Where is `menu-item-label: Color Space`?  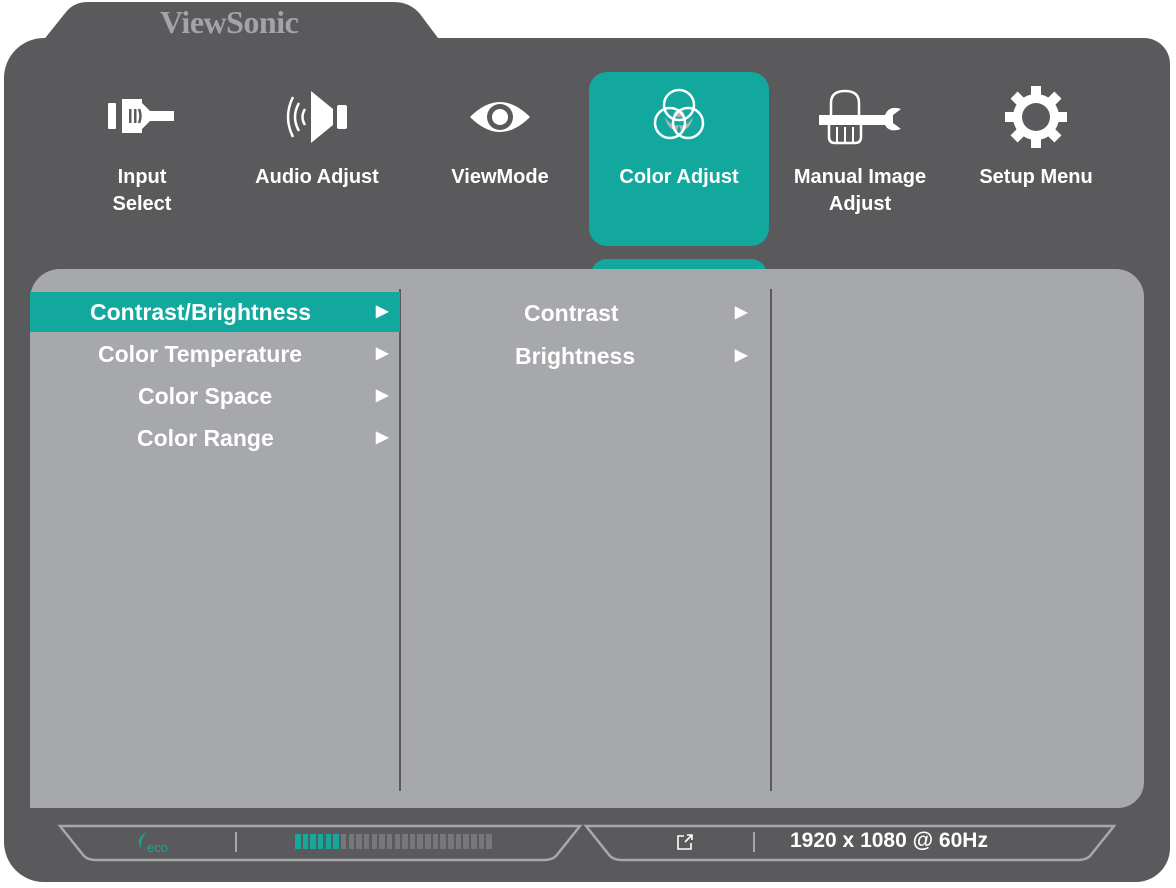
menu-item-label: Color Space is located at coordinates (205, 396).